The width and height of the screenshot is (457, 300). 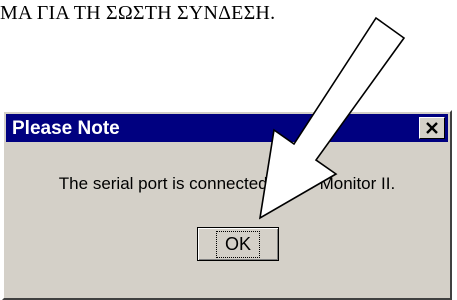 I want to click on close-button, so click(x=432, y=128).